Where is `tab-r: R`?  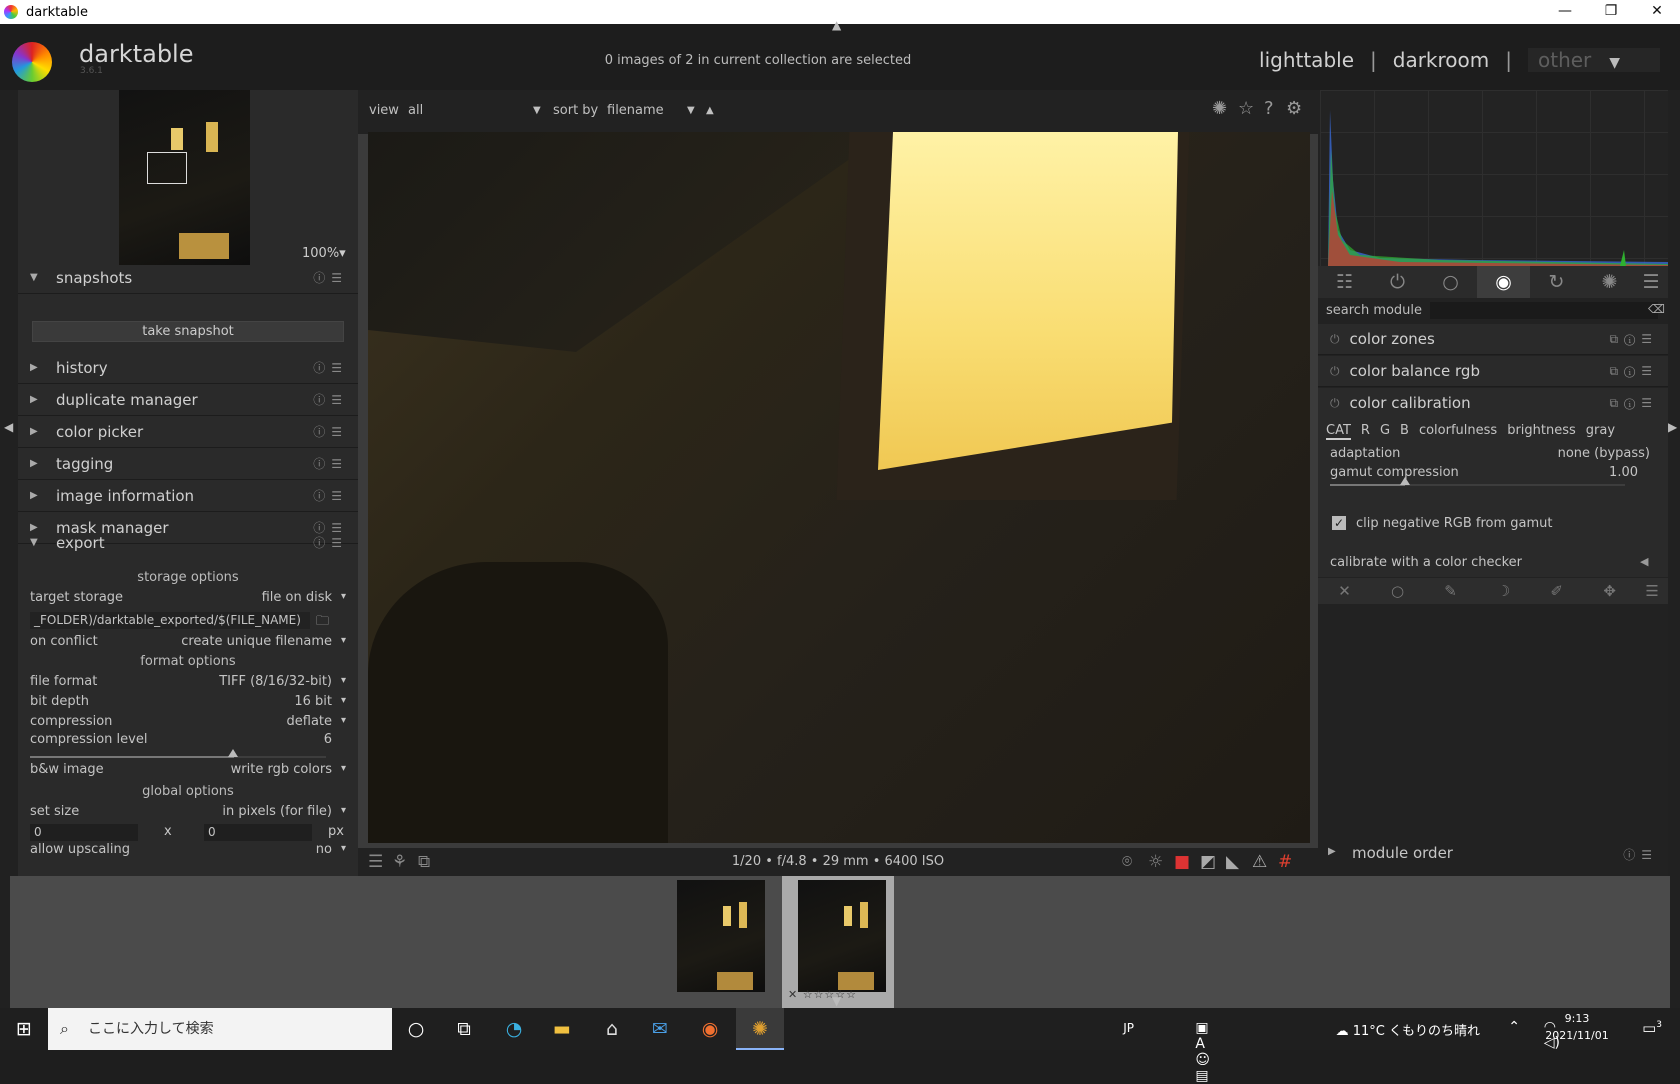
tab-r: R is located at coordinates (1365, 431).